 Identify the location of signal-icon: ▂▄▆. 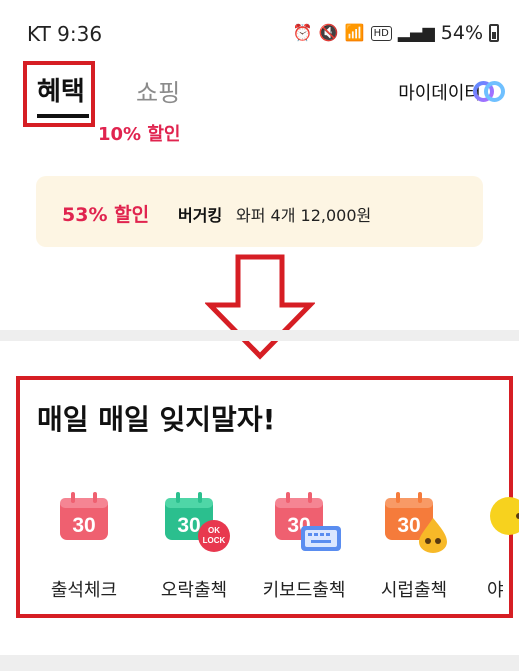
(416, 32).